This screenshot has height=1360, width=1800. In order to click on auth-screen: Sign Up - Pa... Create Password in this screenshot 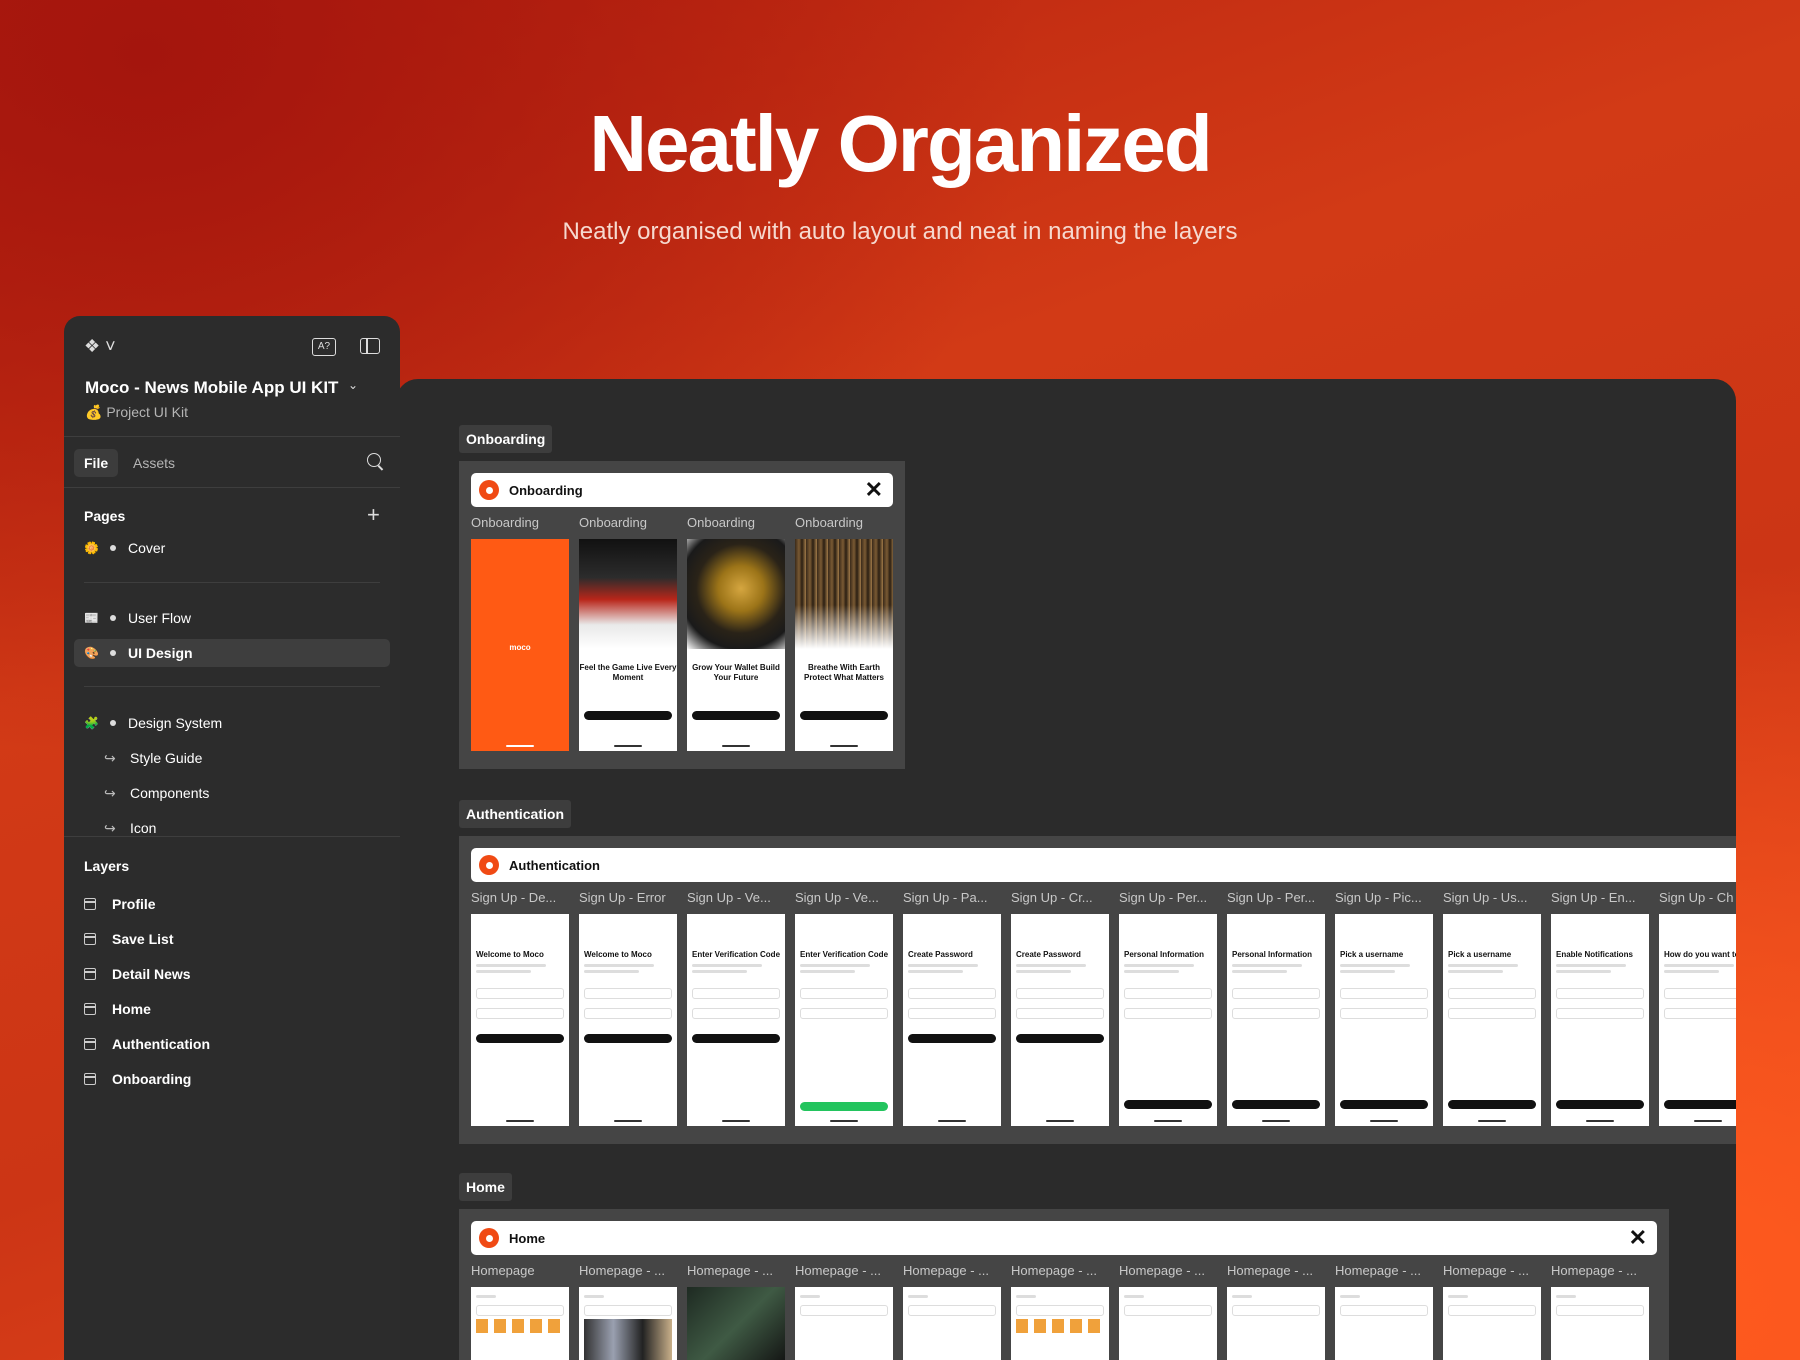, I will do `click(952, 1008)`.